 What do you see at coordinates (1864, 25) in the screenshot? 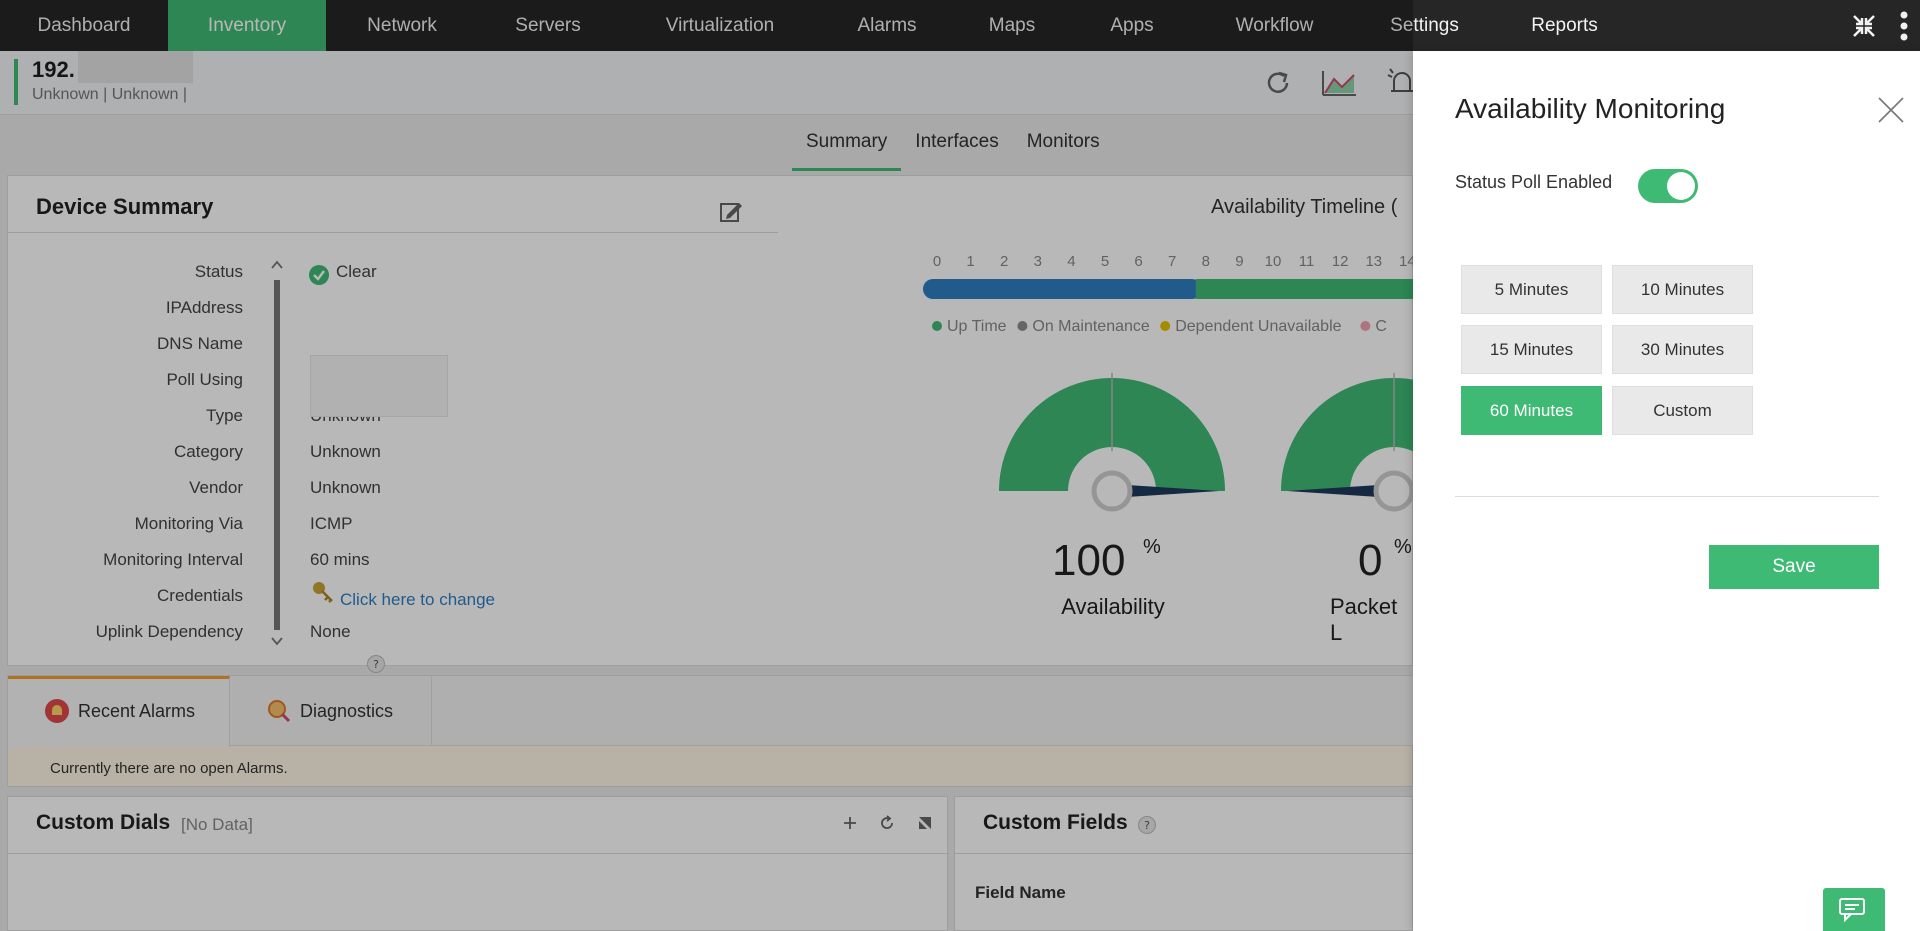
I see `collapse-icon` at bounding box center [1864, 25].